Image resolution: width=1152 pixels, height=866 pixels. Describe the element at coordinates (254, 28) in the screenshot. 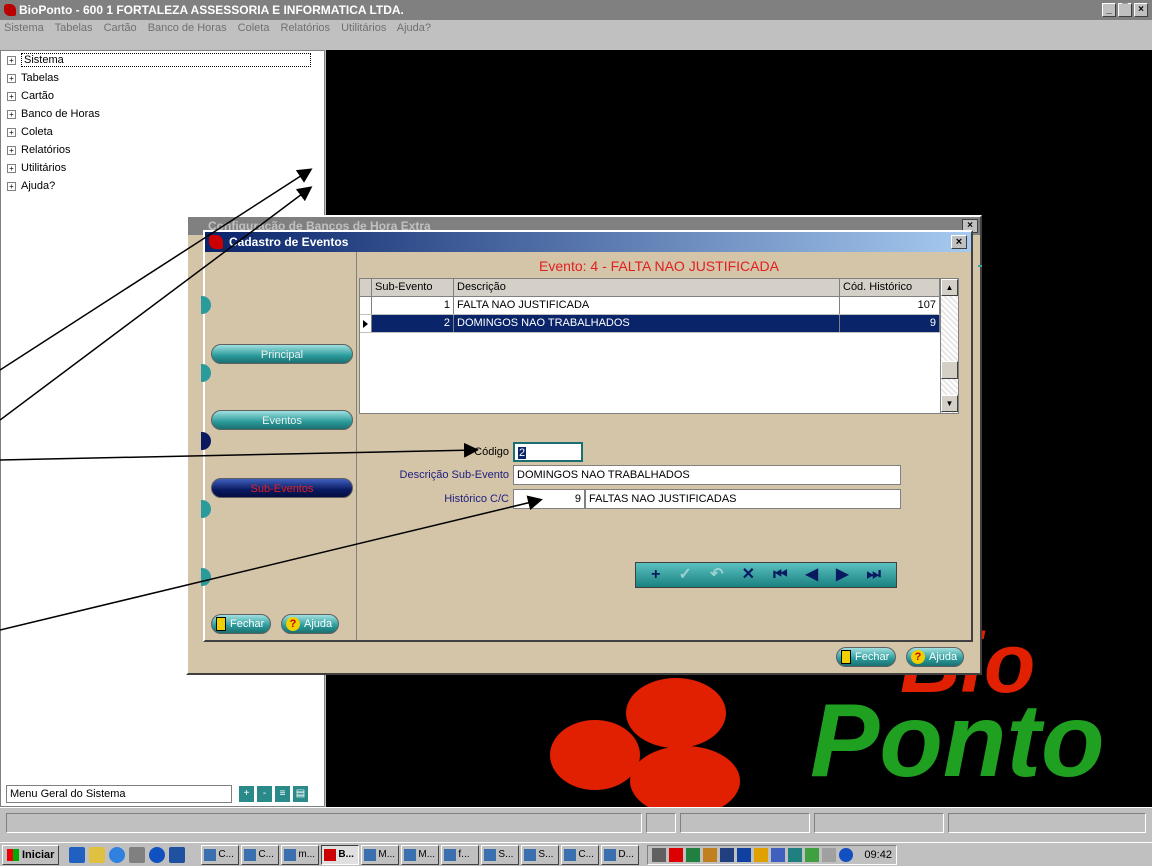

I see `menu-coleta: Coleta` at that location.